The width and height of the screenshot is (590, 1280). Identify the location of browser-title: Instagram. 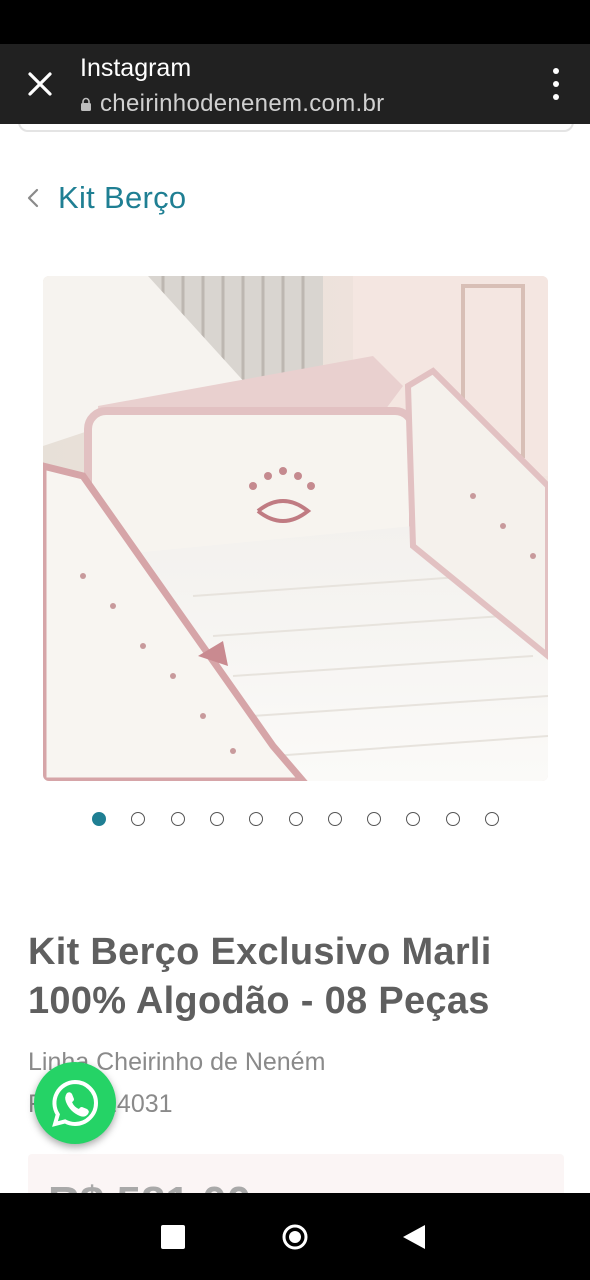
(136, 68).